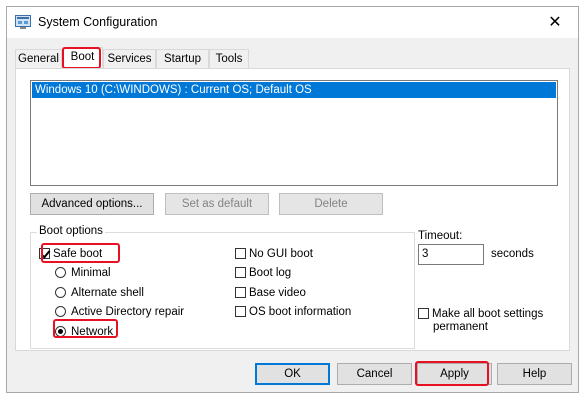  I want to click on close-icon: ✕, so click(555, 22).